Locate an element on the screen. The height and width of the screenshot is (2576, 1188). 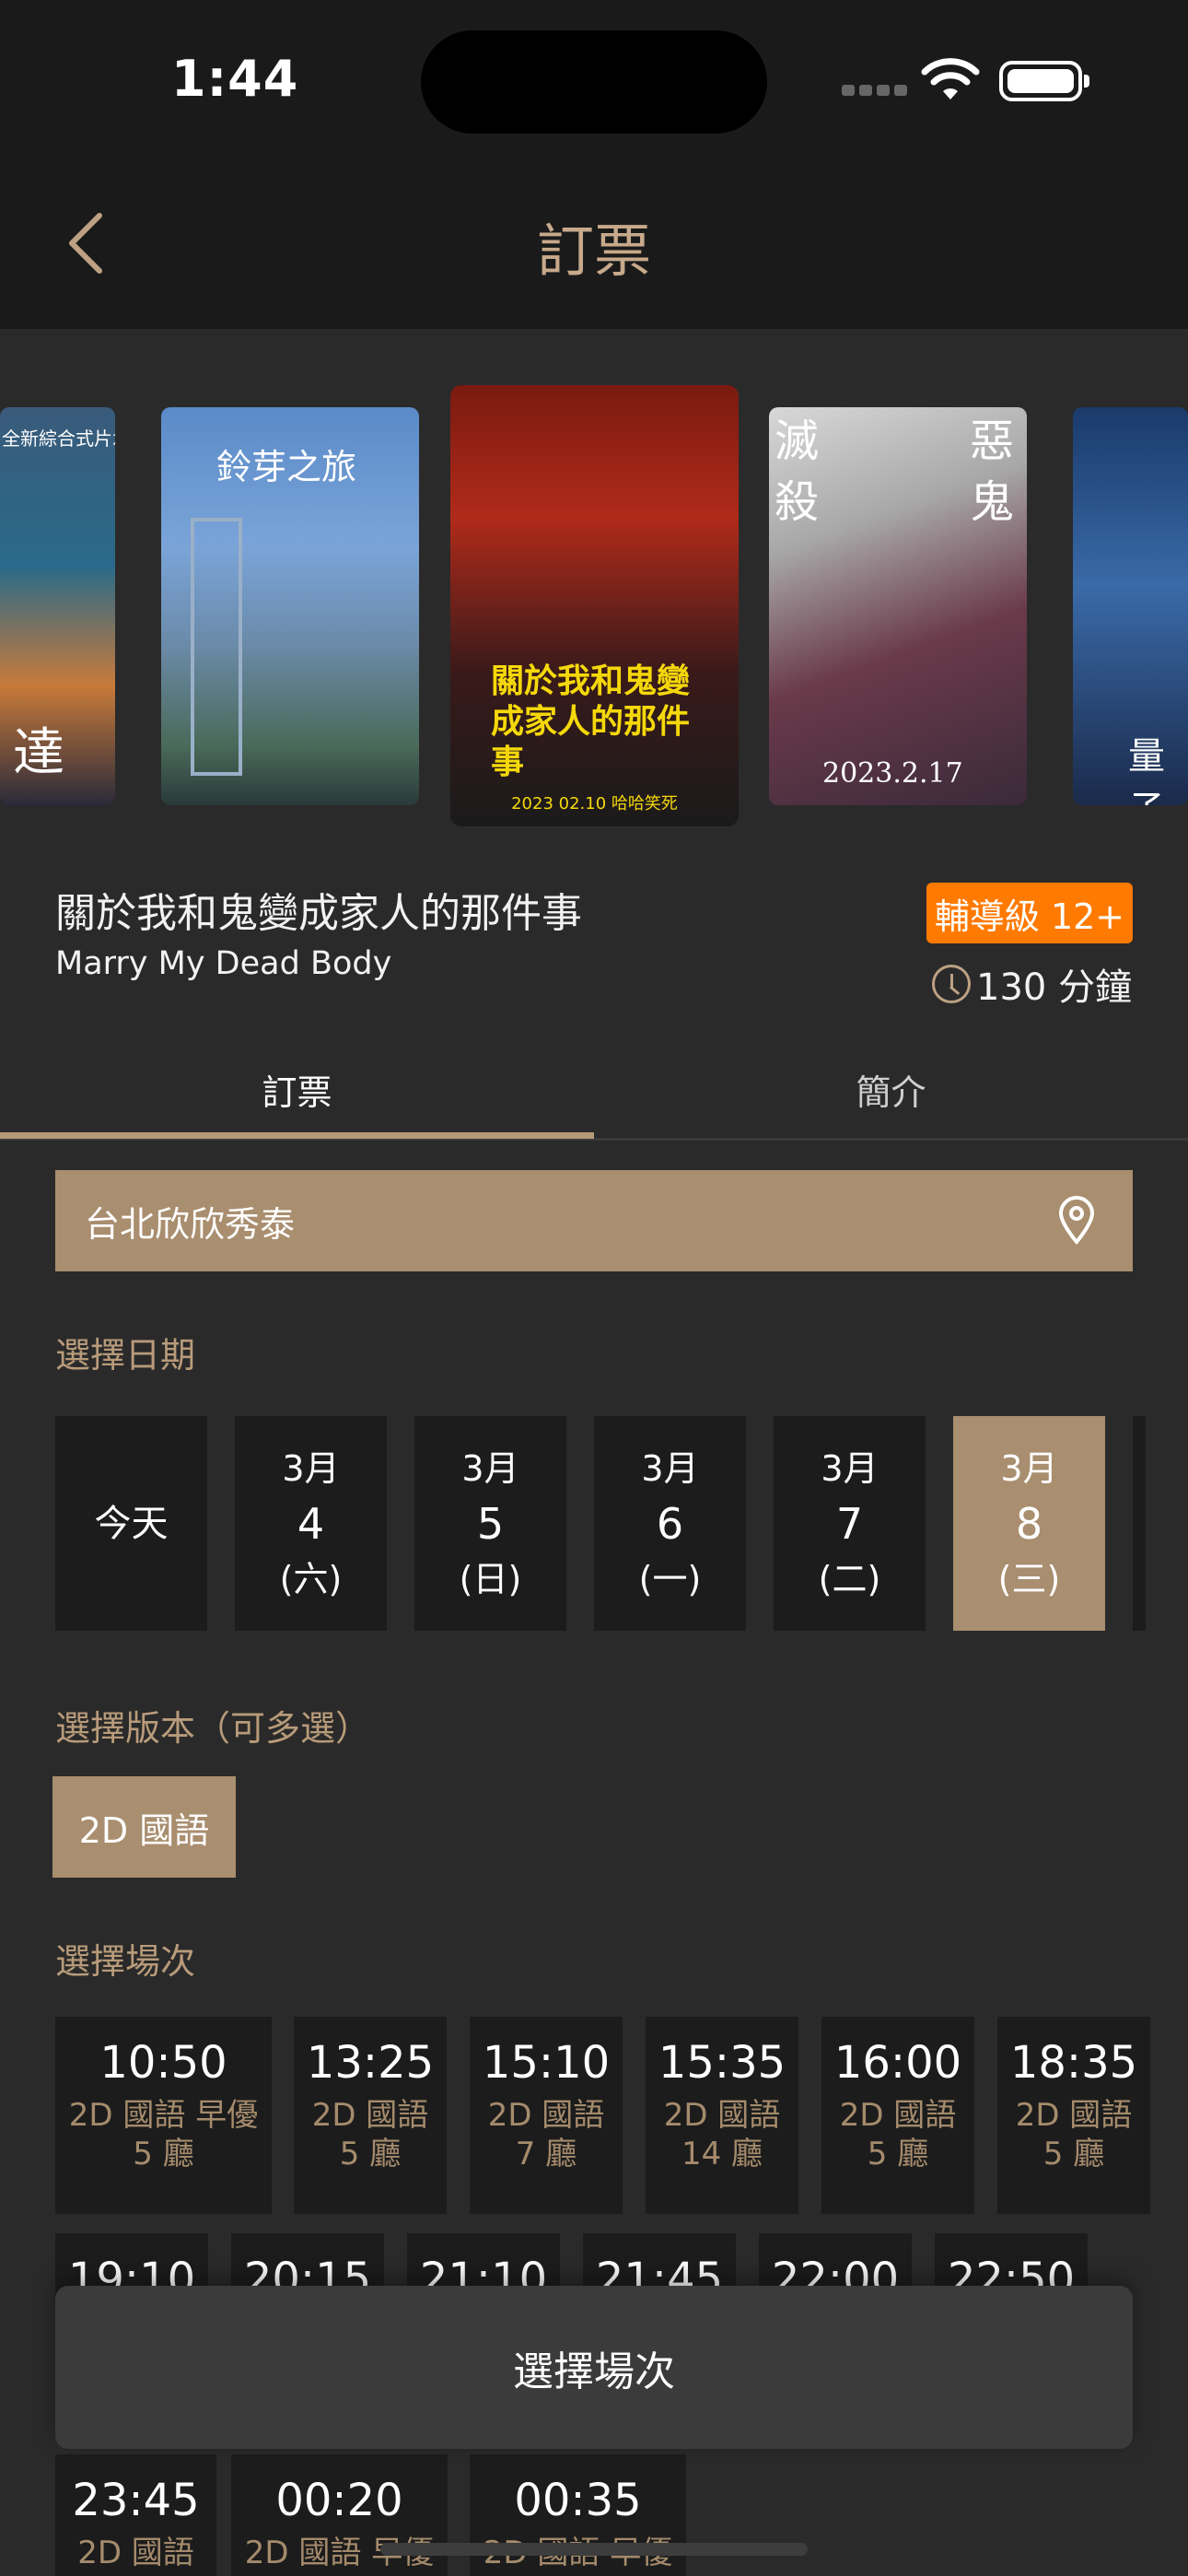
date-day: 6 is located at coordinates (670, 1523).